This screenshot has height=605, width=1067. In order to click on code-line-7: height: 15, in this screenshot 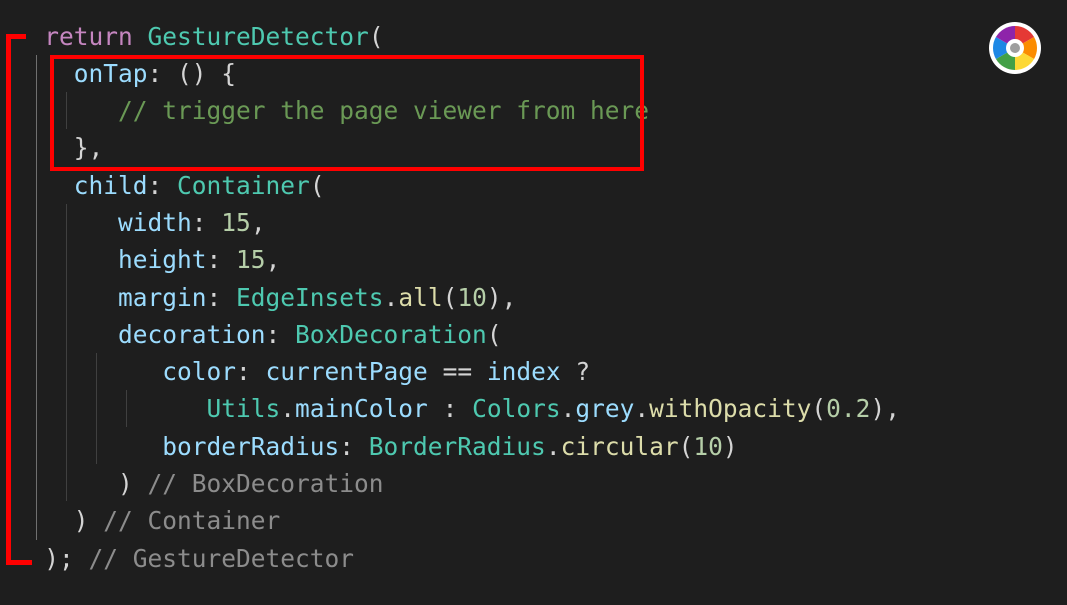, I will do `click(199, 259)`.